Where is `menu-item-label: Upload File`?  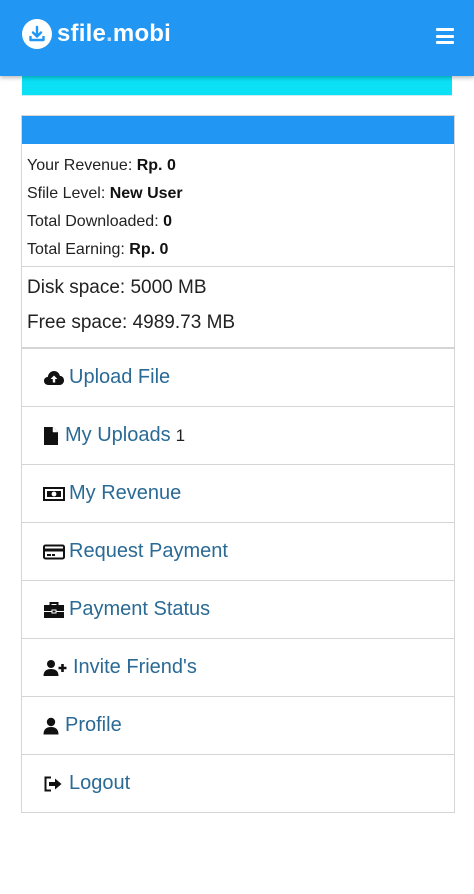 menu-item-label: Upload File is located at coordinates (120, 377).